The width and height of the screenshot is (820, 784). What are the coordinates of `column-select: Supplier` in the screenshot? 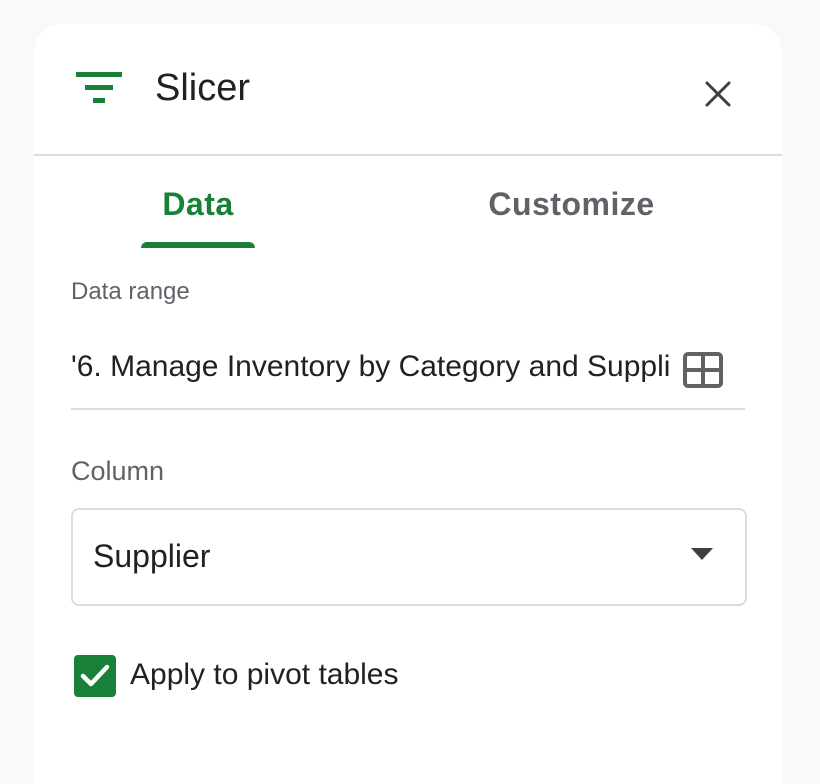 It's located at (409, 557).